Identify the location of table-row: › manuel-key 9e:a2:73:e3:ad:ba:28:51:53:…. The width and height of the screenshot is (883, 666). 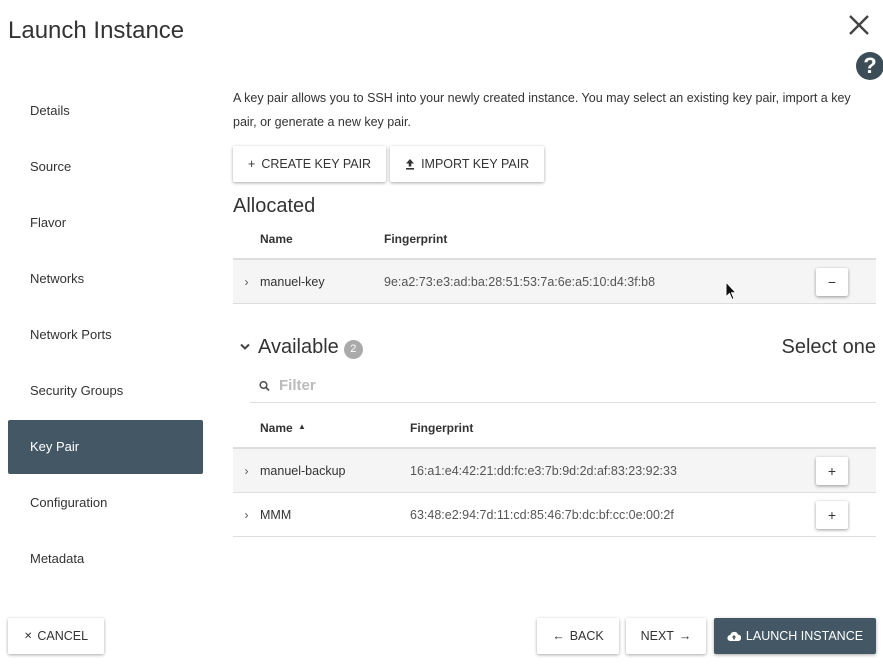
(554, 282).